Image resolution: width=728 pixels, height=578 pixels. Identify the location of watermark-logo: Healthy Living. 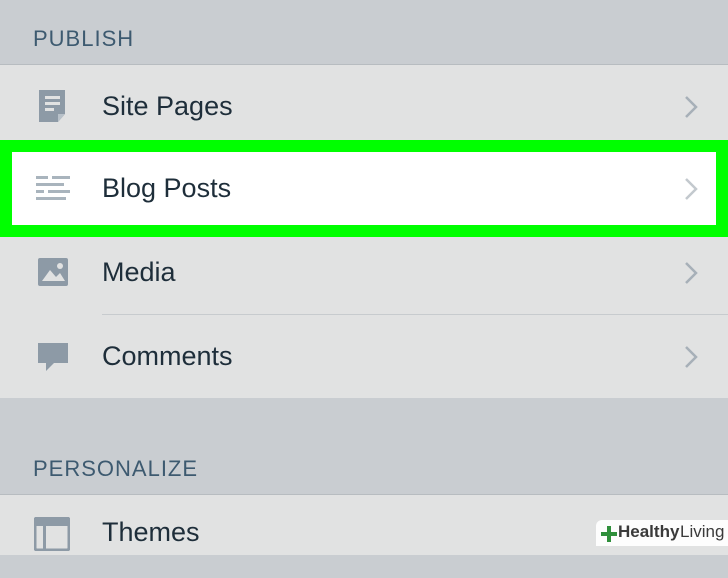
(662, 533).